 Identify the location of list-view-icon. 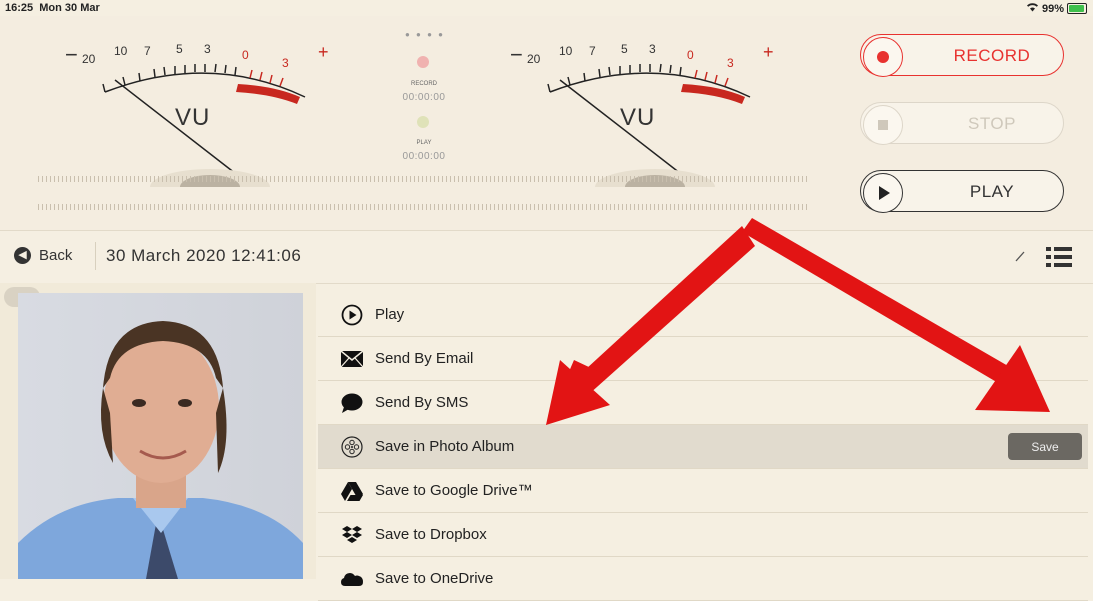
(1059, 257).